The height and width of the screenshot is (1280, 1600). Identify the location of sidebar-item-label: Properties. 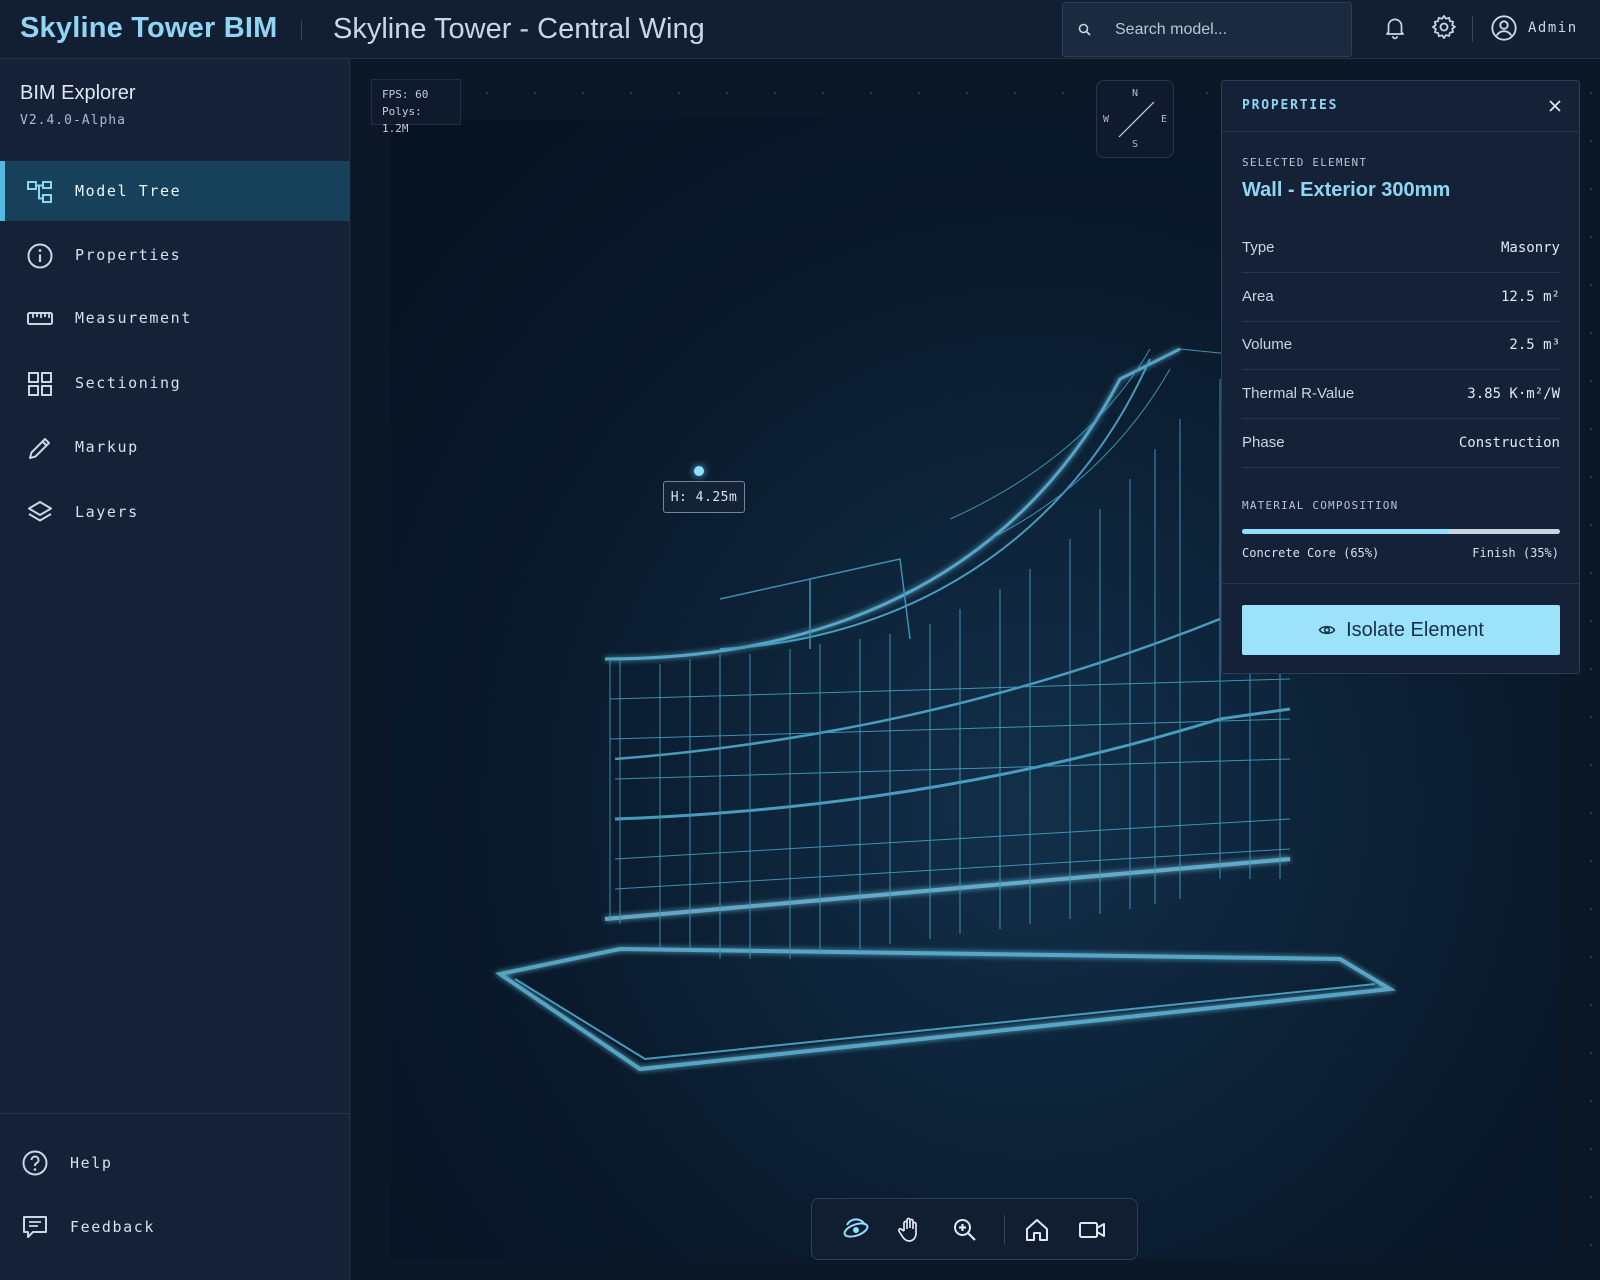
(128, 255).